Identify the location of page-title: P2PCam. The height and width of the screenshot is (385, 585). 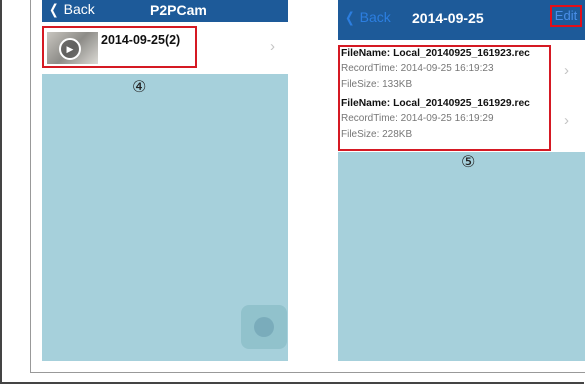
(178, 10).